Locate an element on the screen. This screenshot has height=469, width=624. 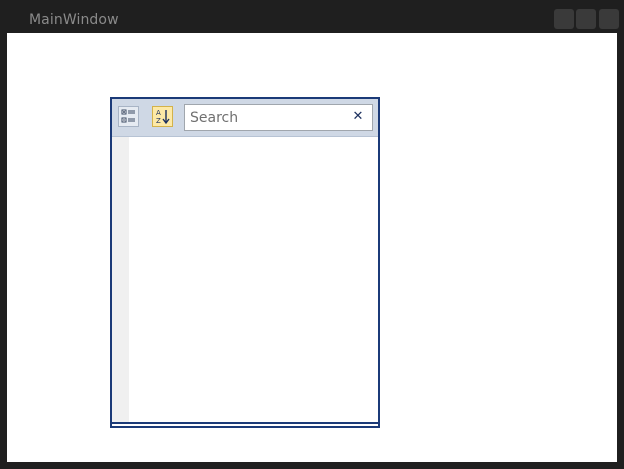
sort-alphabetical-icon: A Z is located at coordinates (163, 117).